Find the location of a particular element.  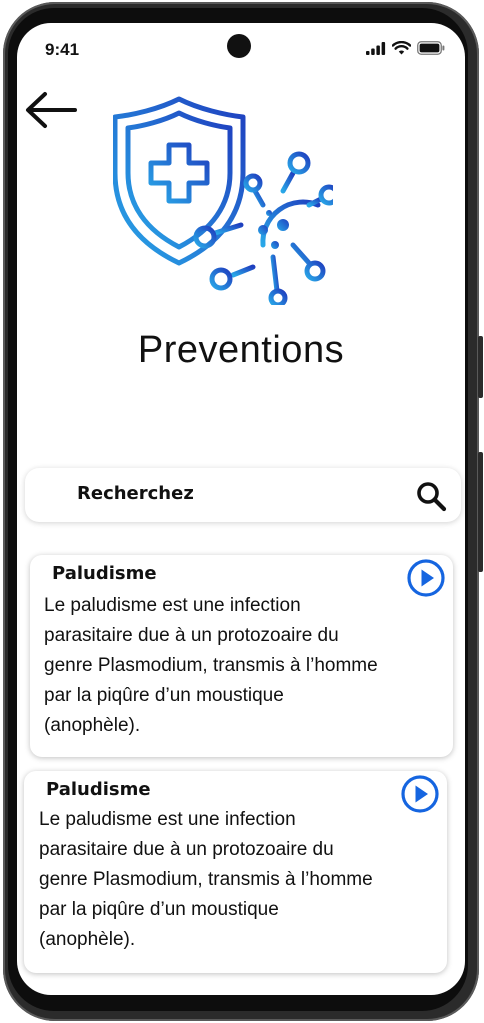

back-button is located at coordinates (51, 111).